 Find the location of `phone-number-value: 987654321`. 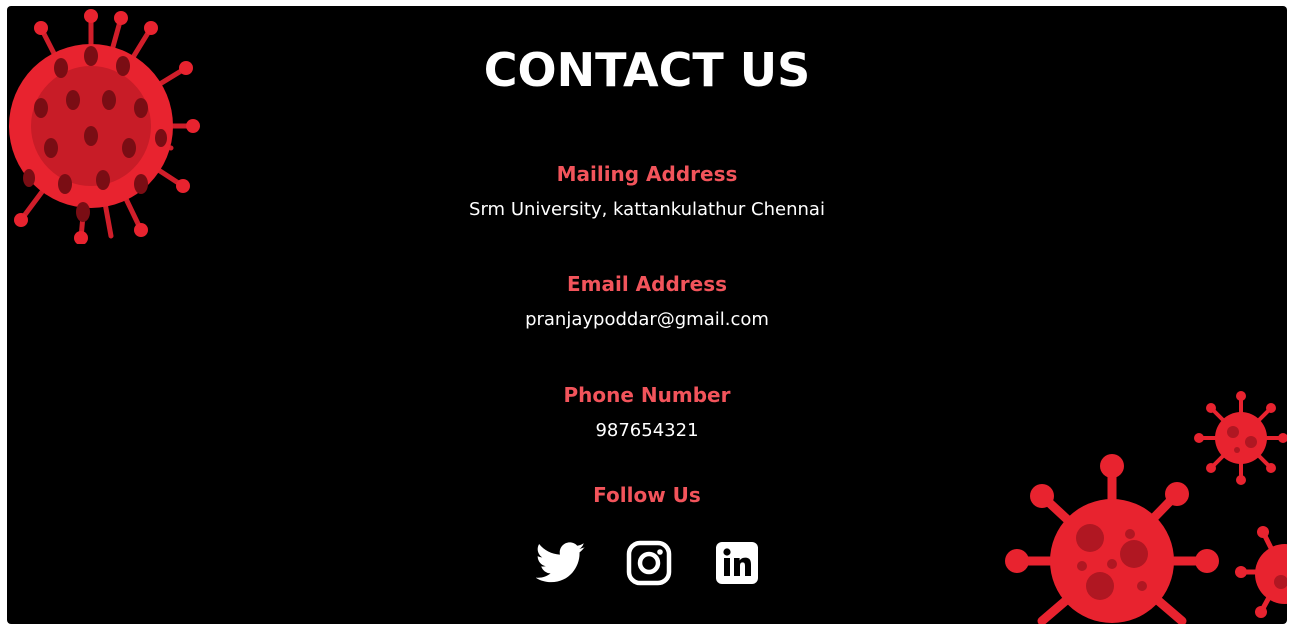

phone-number-value: 987654321 is located at coordinates (647, 430).